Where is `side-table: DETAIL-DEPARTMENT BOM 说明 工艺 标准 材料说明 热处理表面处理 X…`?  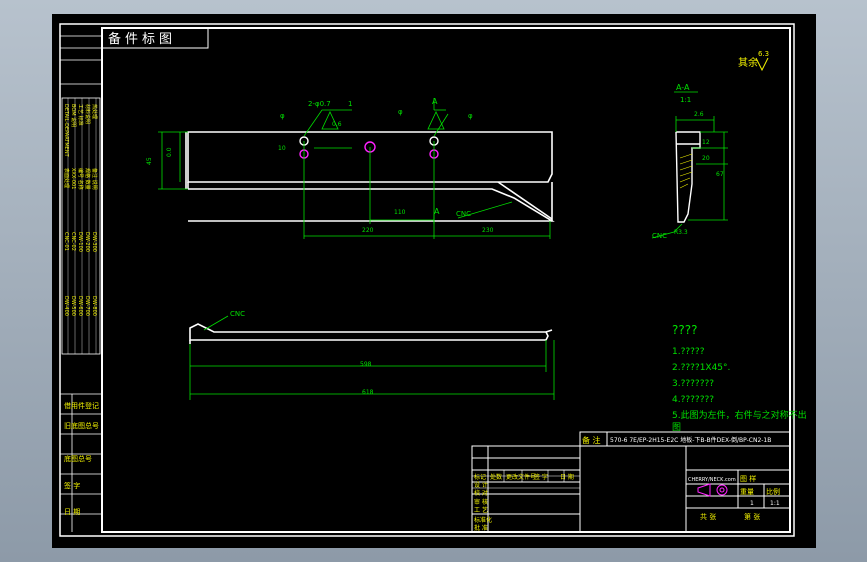
side-table: DETAIL-DEPARTMENT BOM 说明 工艺 标准 材料说明 热处理表面处理 X… is located at coordinates (80, 226).